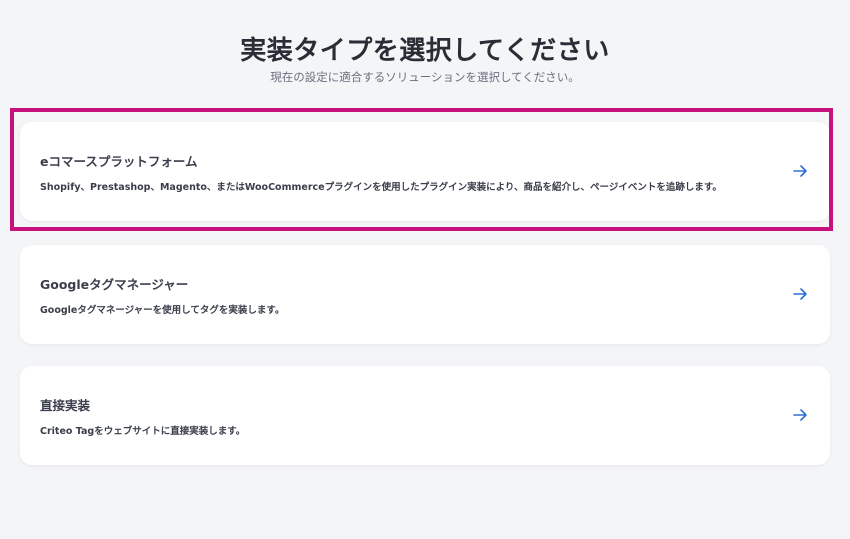 Image resolution: width=850 pixels, height=539 pixels. What do you see at coordinates (119, 161) in the screenshot?
I see `option-title: eコマースプラットフォーム` at bounding box center [119, 161].